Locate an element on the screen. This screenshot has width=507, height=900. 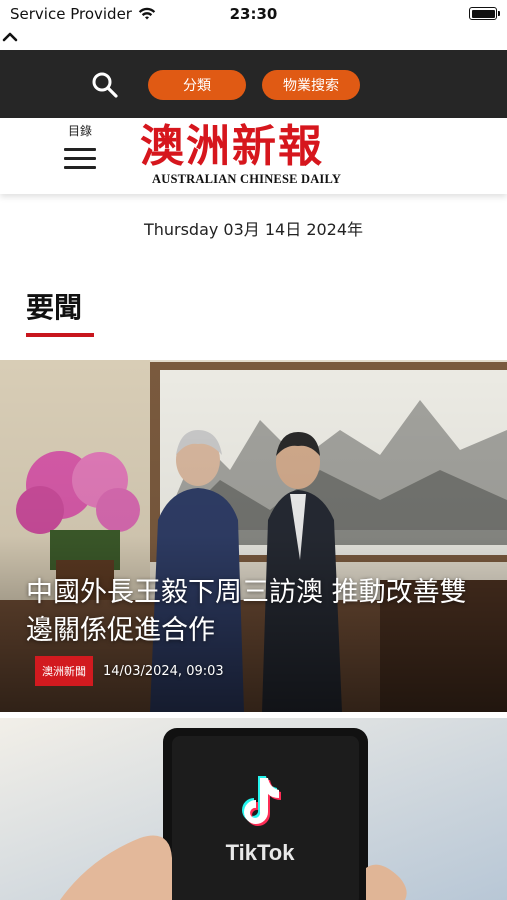
status-time: 23:30 is located at coordinates (253, 14).